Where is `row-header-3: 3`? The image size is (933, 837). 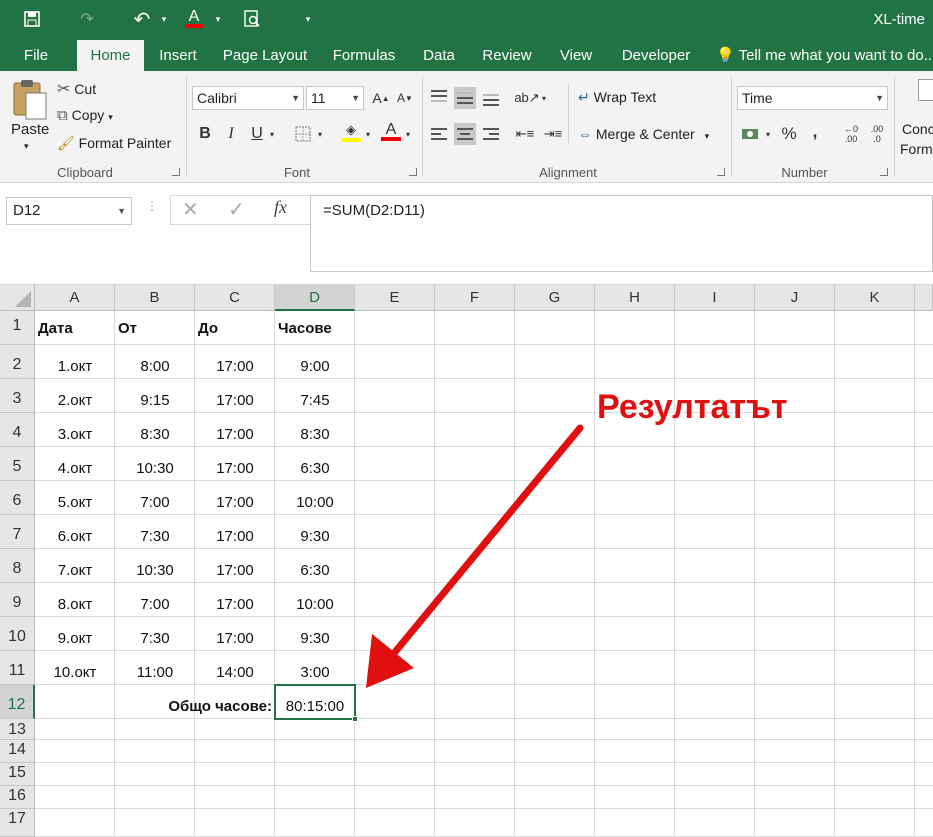
row-header-3: 3 is located at coordinates (17, 396).